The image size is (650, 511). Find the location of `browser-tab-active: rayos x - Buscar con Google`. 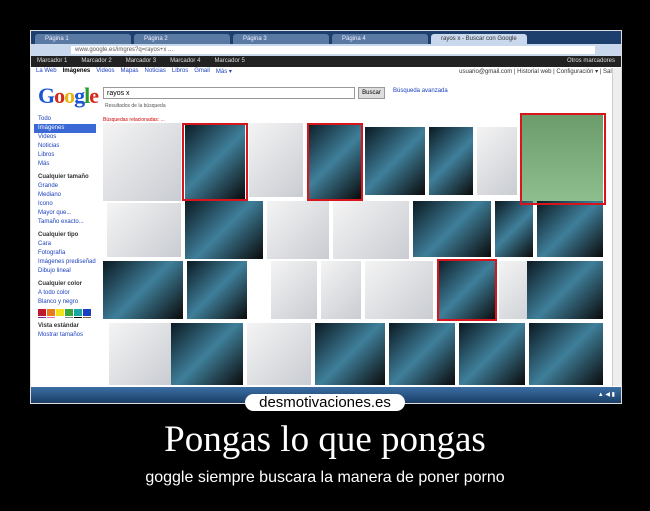

browser-tab-active: rayos x - Buscar con Google is located at coordinates (479, 39).